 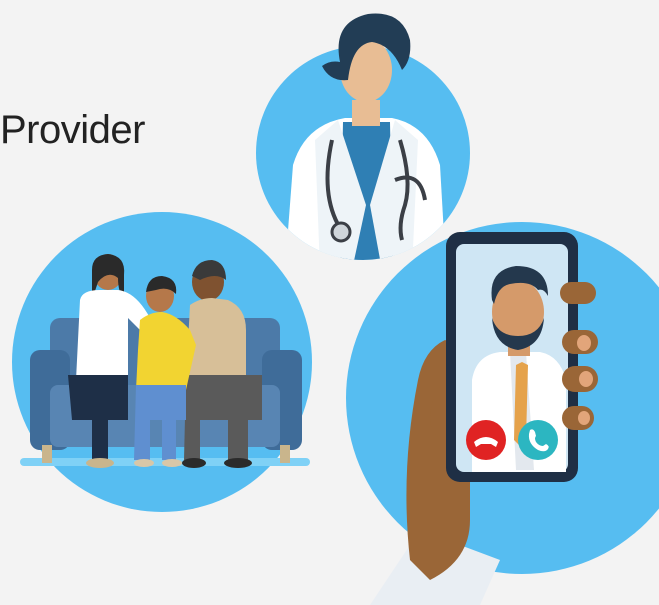 I want to click on phone, so click(x=512, y=357).